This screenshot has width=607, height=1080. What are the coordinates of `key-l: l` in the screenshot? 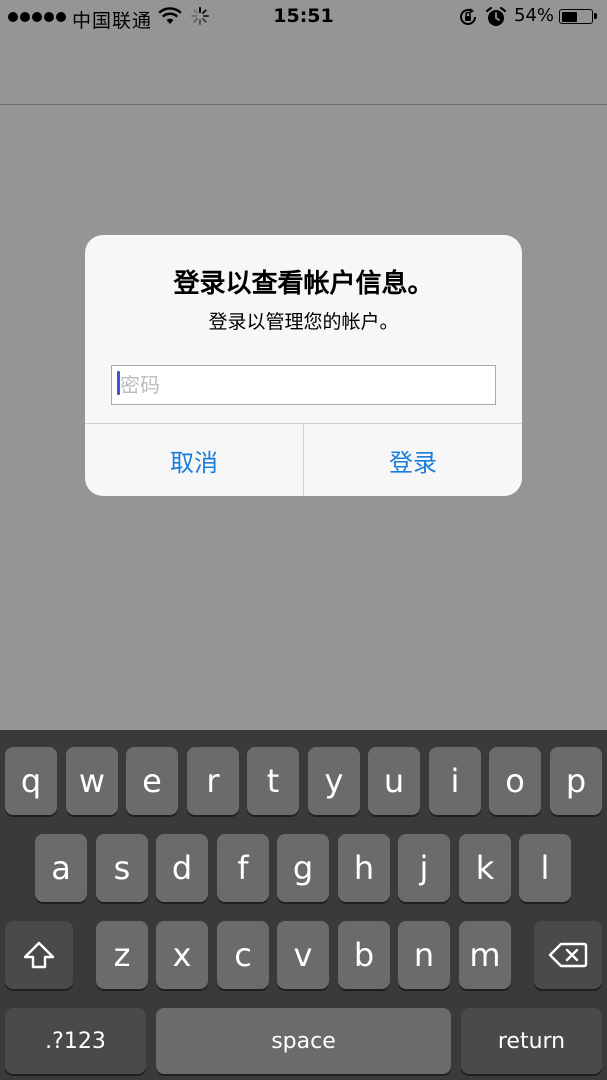 It's located at (545, 868).